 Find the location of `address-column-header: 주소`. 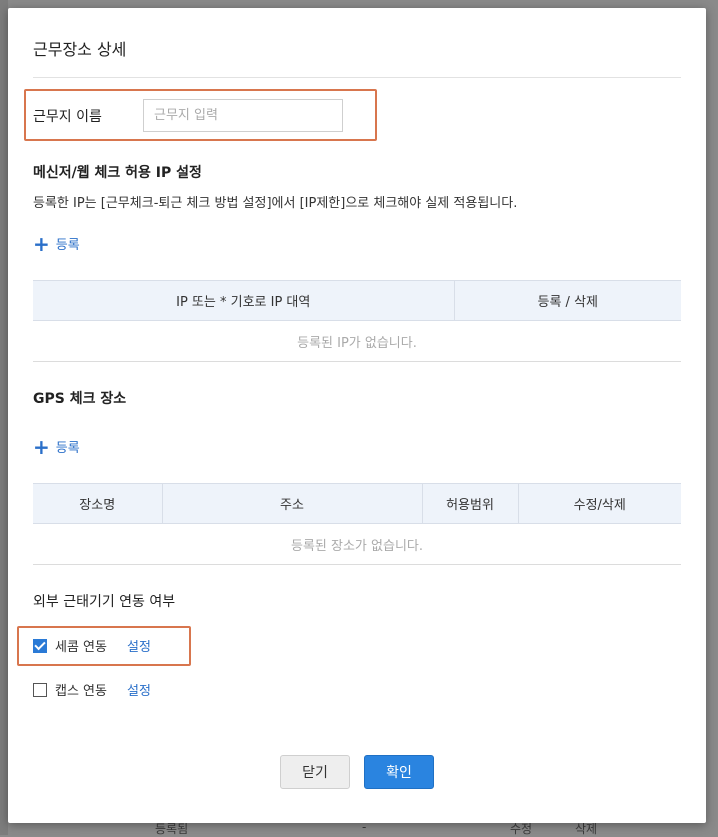

address-column-header: 주소 is located at coordinates (292, 503).